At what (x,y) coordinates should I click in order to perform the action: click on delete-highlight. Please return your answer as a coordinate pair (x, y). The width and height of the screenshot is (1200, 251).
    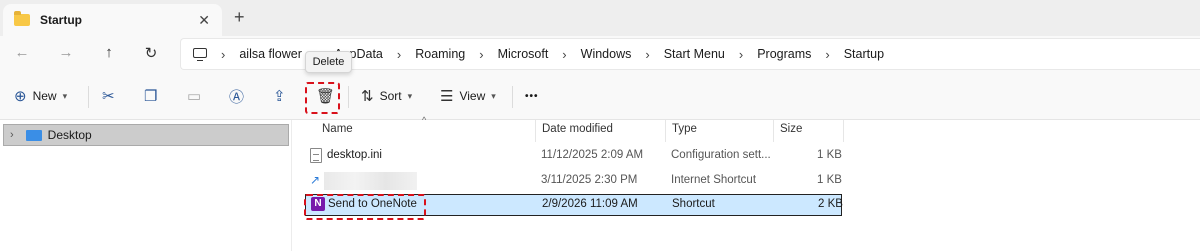
    Looking at the image, I should click on (322, 98).